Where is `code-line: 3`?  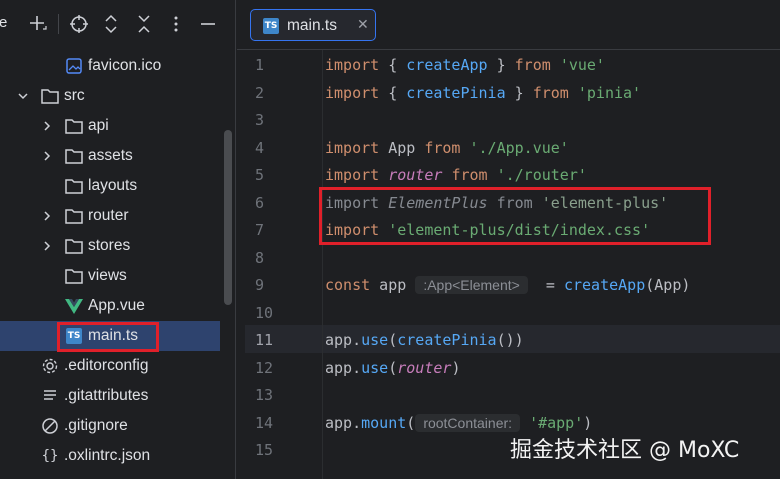 code-line: 3 is located at coordinates (508, 121).